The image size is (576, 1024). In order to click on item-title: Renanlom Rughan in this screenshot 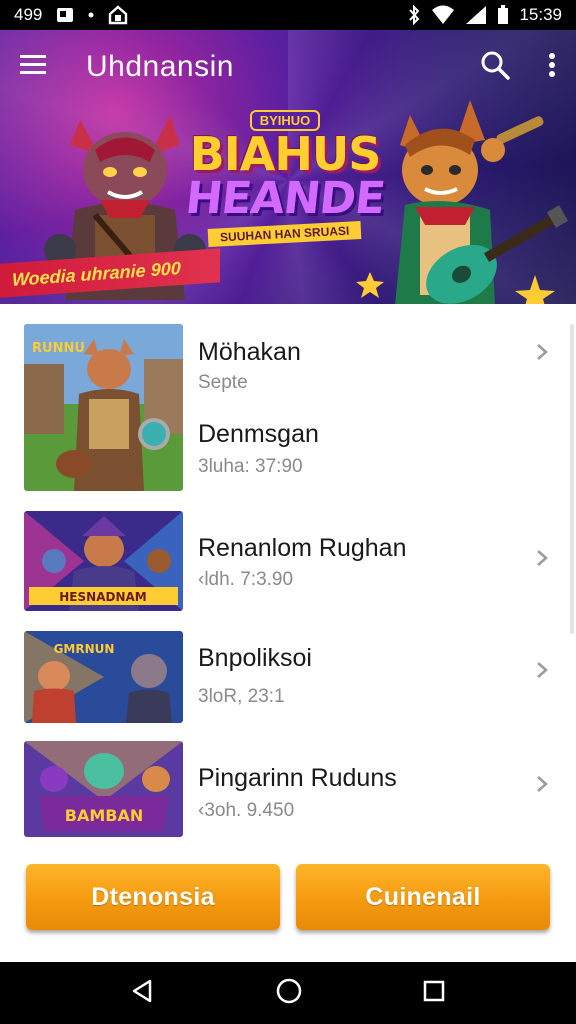, I will do `click(302, 548)`.